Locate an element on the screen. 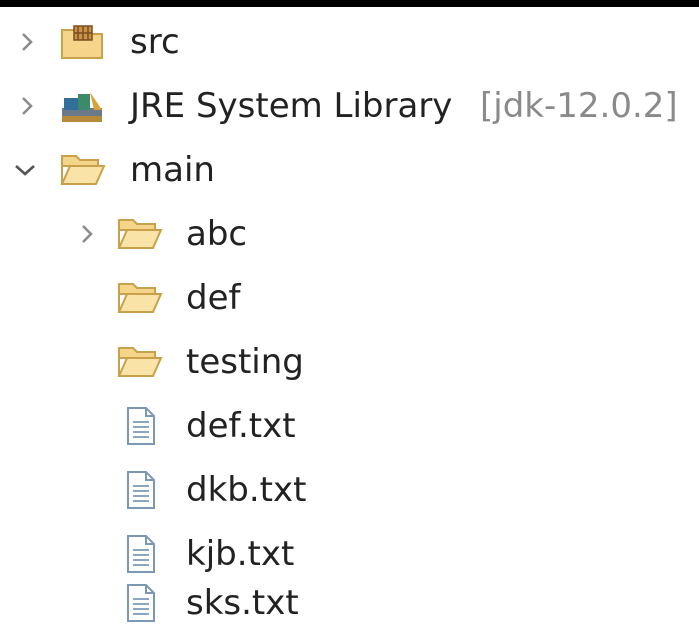 This screenshot has height=632, width=699. tree-item-dkb-txt: dkb.txt is located at coordinates (349, 490).